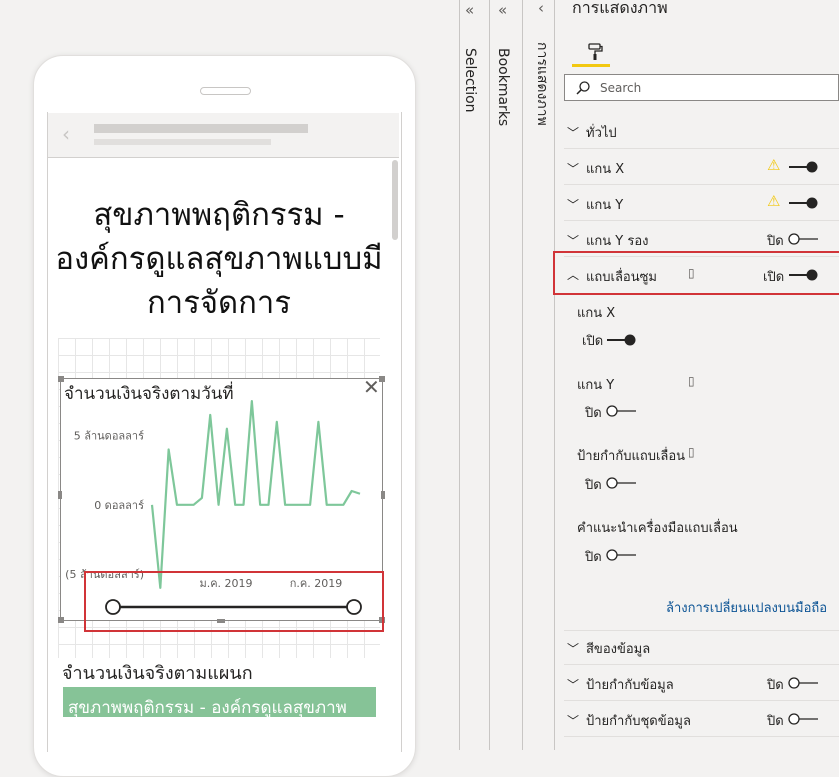  What do you see at coordinates (804, 203) in the screenshot?
I see `y-axis-toggle` at bounding box center [804, 203].